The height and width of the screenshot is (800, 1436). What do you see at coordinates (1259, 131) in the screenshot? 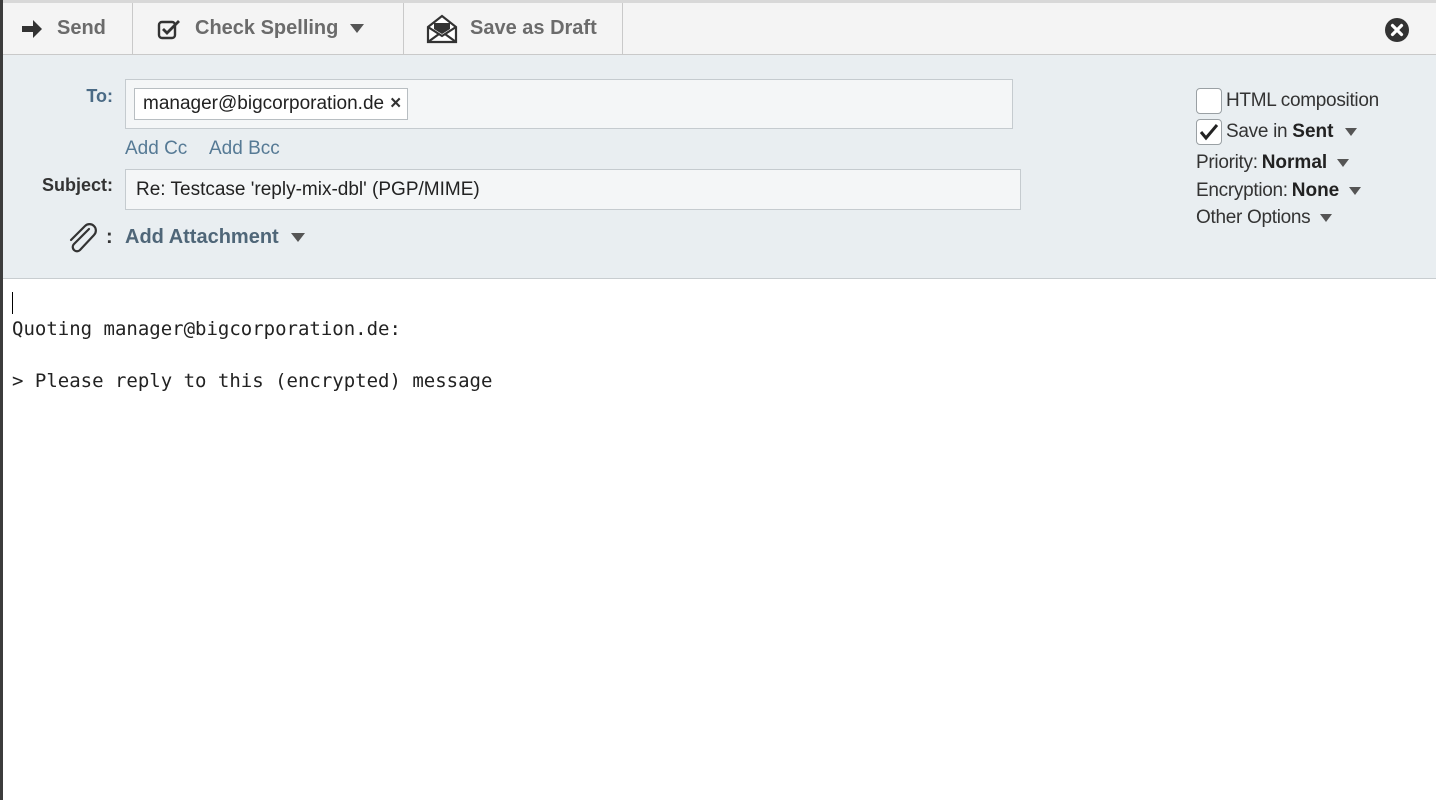
I see `save-in-label: Save in` at bounding box center [1259, 131].